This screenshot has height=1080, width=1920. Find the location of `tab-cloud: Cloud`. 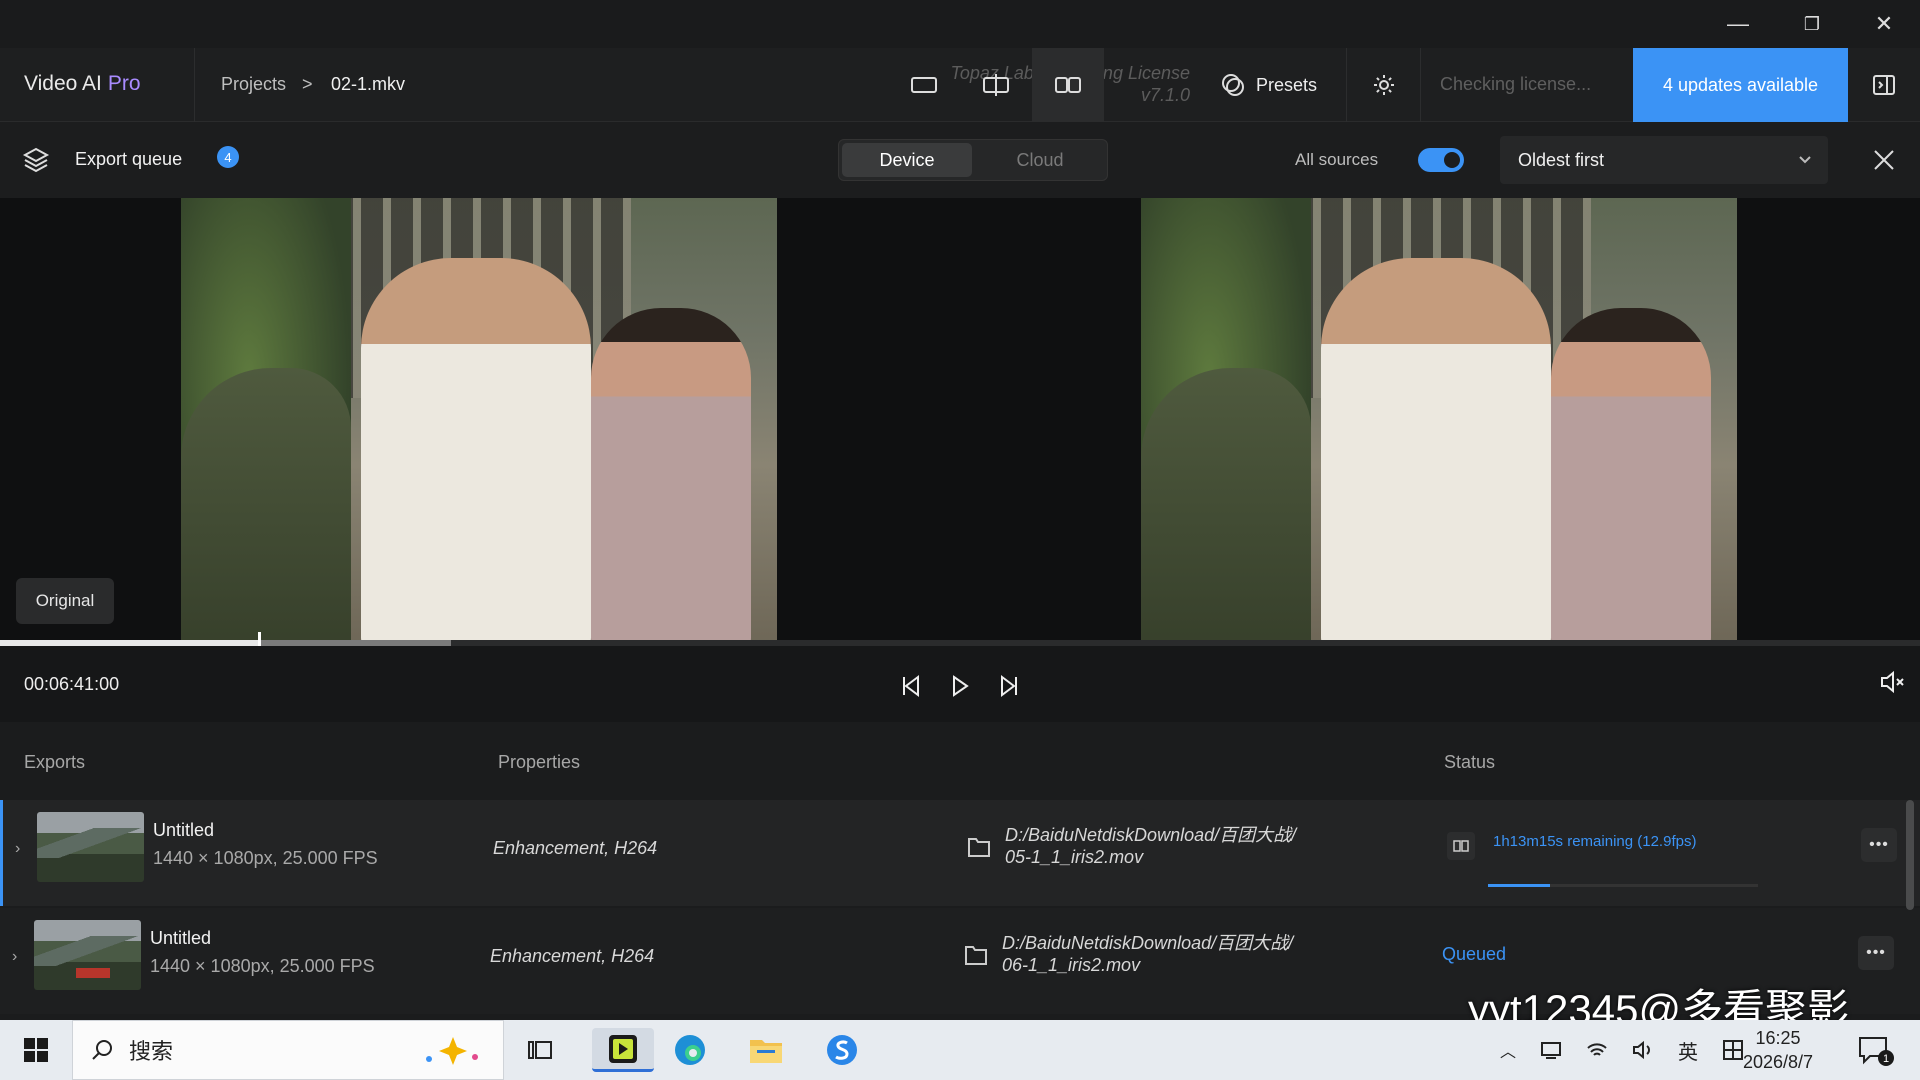

tab-cloud: Cloud is located at coordinates (1040, 160).